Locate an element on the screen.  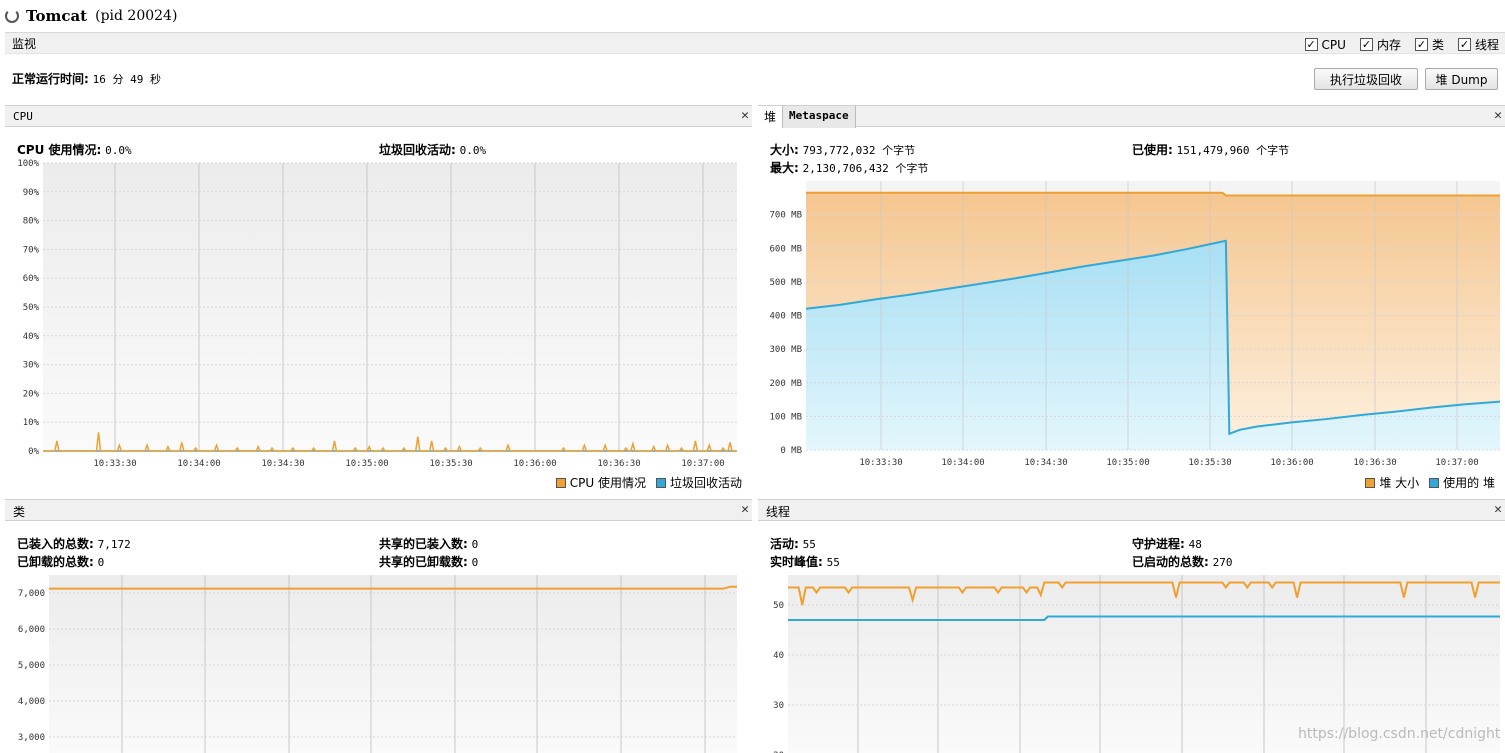
heap-xtick-label: 10:34:00 is located at coordinates (962, 463).